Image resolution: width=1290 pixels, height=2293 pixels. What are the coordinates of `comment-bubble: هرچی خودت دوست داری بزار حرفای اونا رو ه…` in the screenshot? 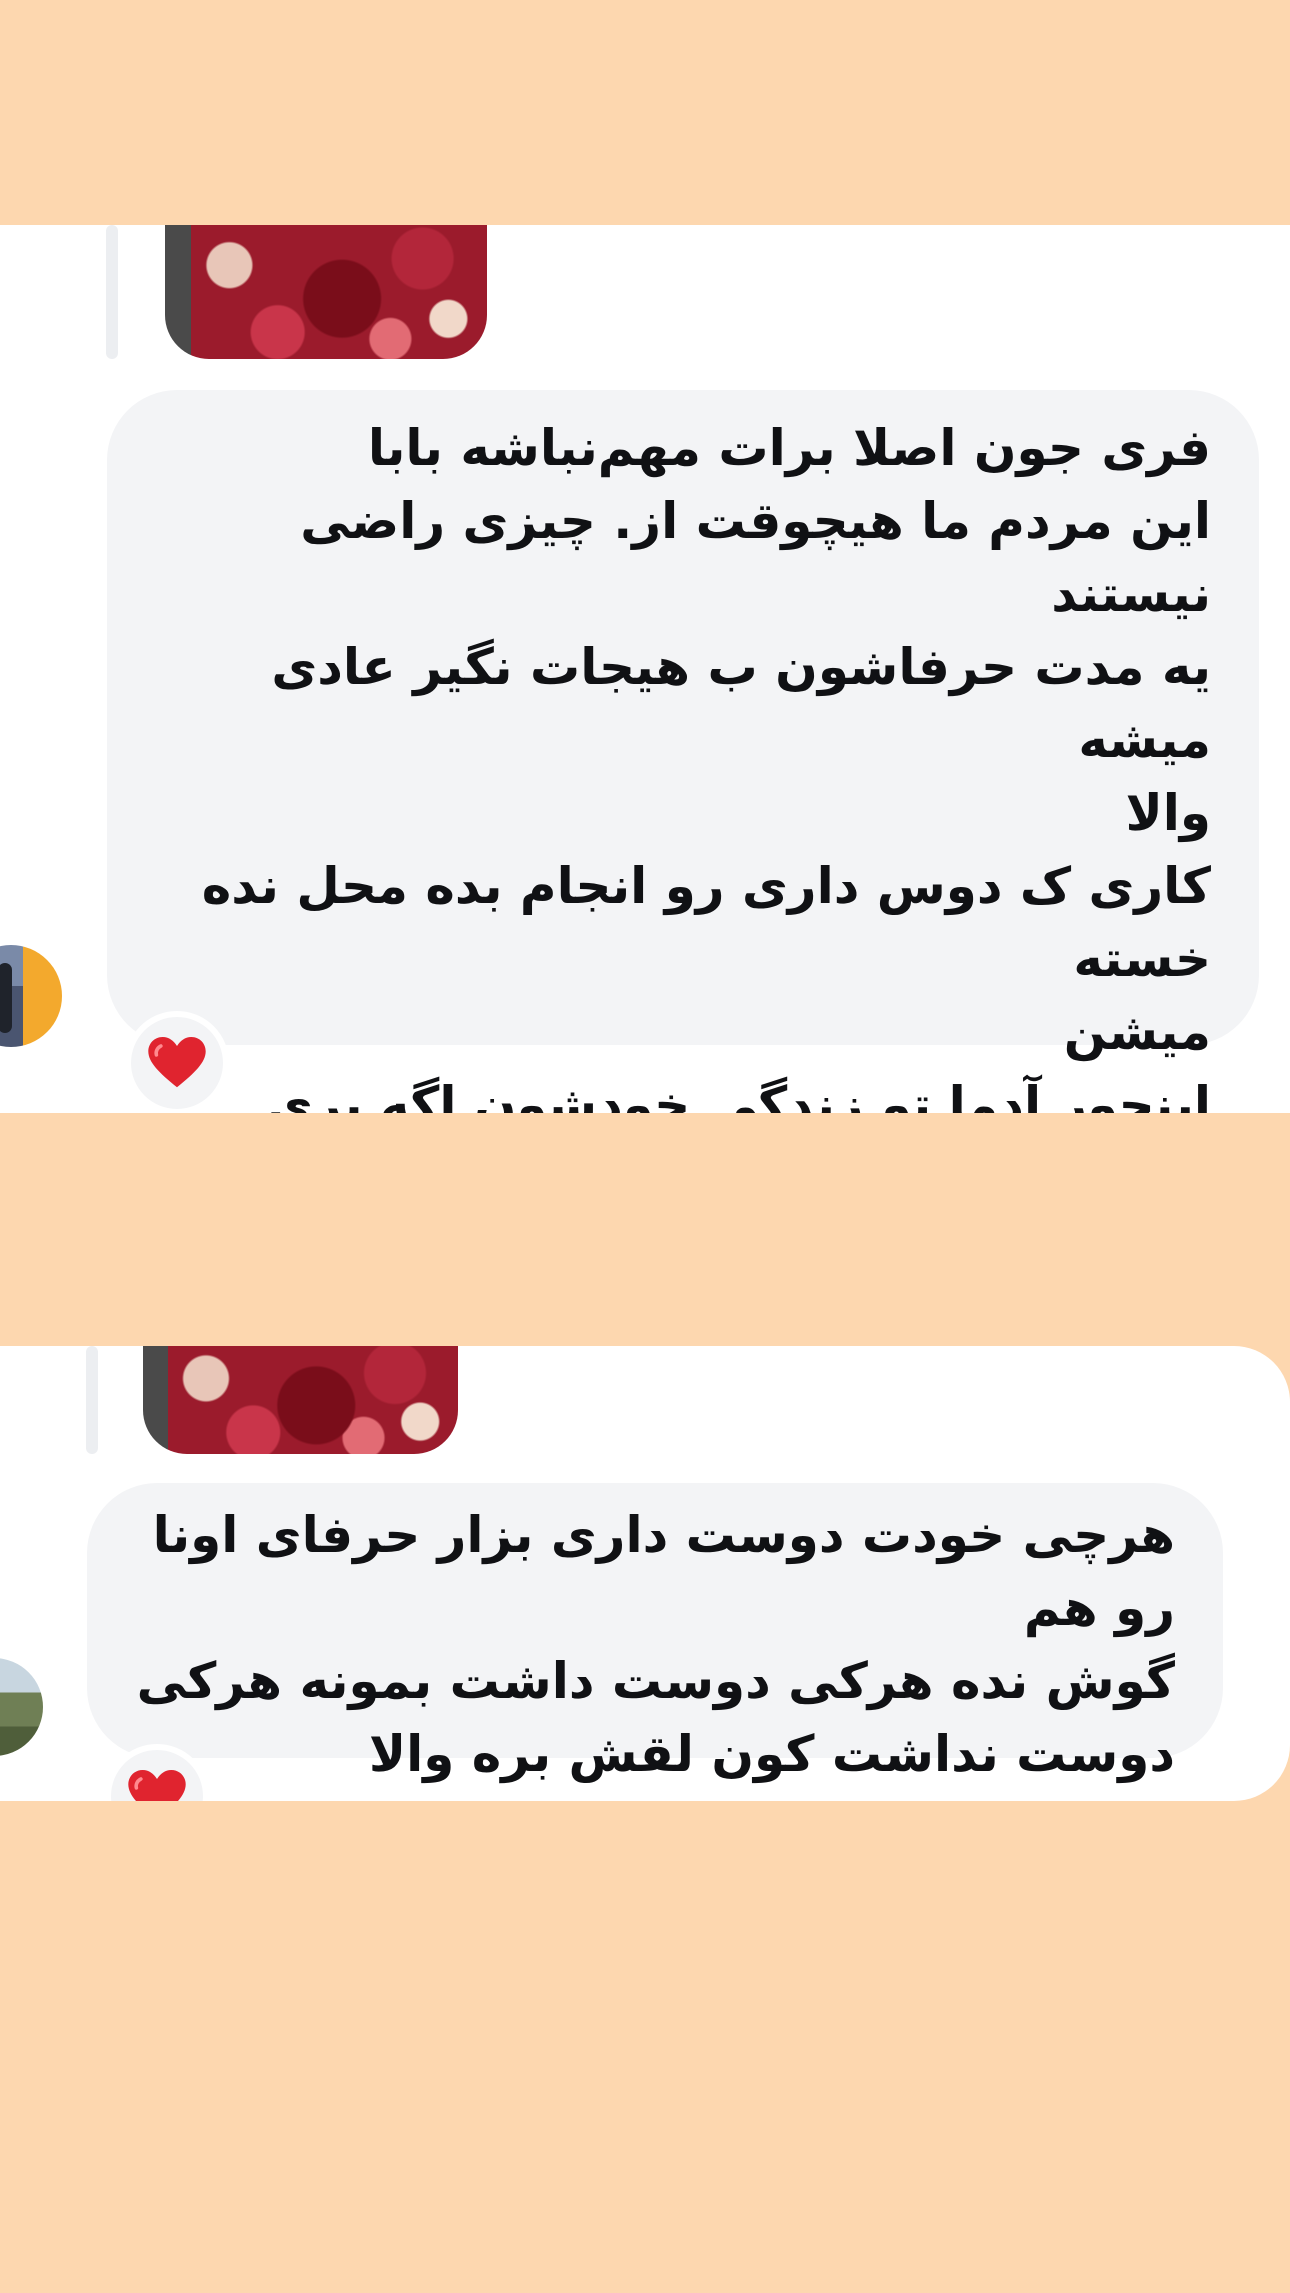 It's located at (655, 1633).